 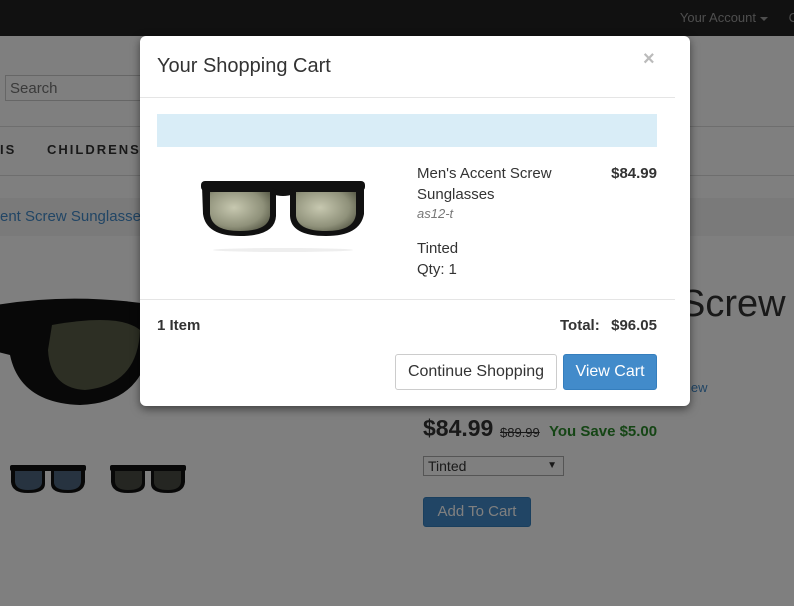 What do you see at coordinates (610, 372) in the screenshot?
I see `view-cart-button: View Cart` at bounding box center [610, 372].